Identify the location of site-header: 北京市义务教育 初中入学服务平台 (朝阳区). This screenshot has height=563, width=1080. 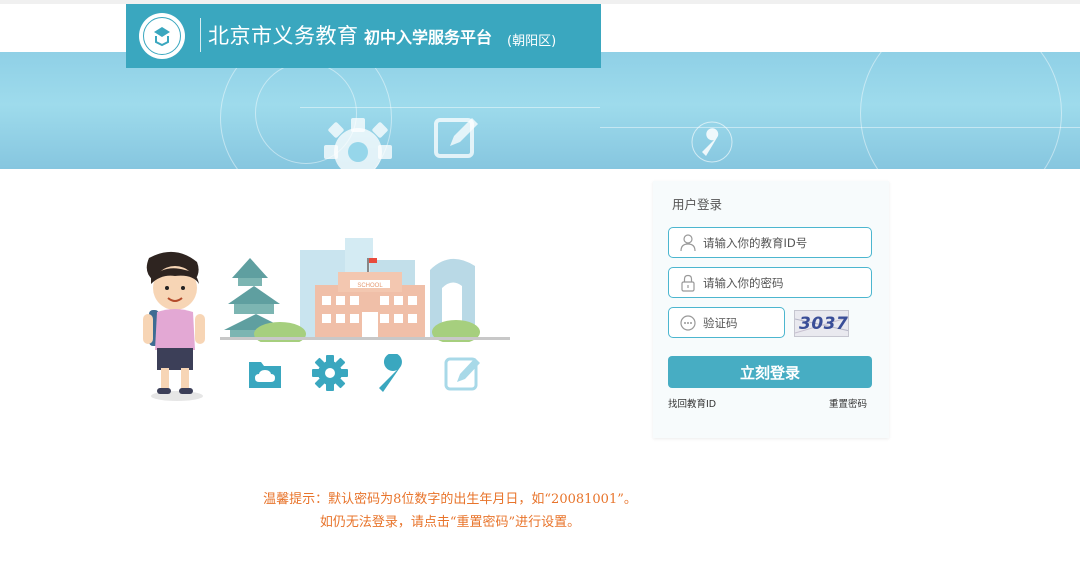
(363, 36).